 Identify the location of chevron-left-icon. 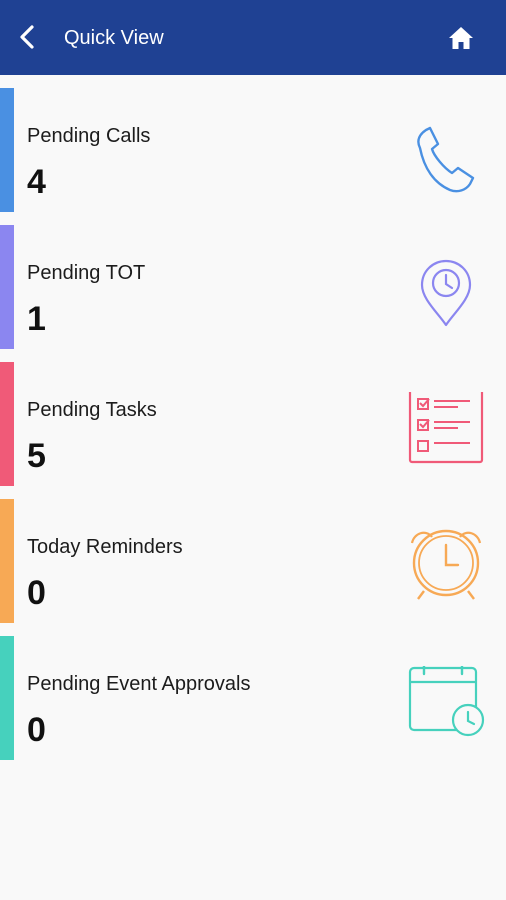
(27, 37).